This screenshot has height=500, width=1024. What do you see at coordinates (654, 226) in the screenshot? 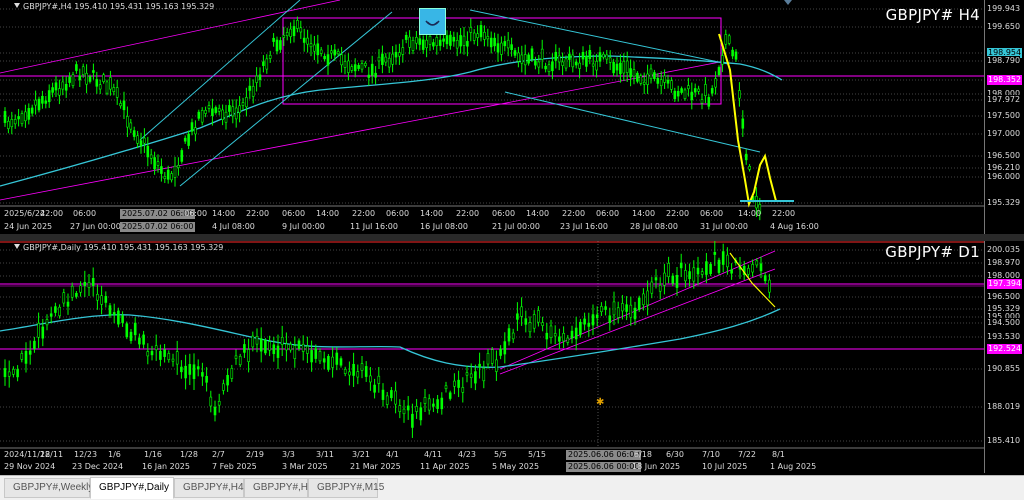
I see `date-label: 28 Jul 08:00` at bounding box center [654, 226].